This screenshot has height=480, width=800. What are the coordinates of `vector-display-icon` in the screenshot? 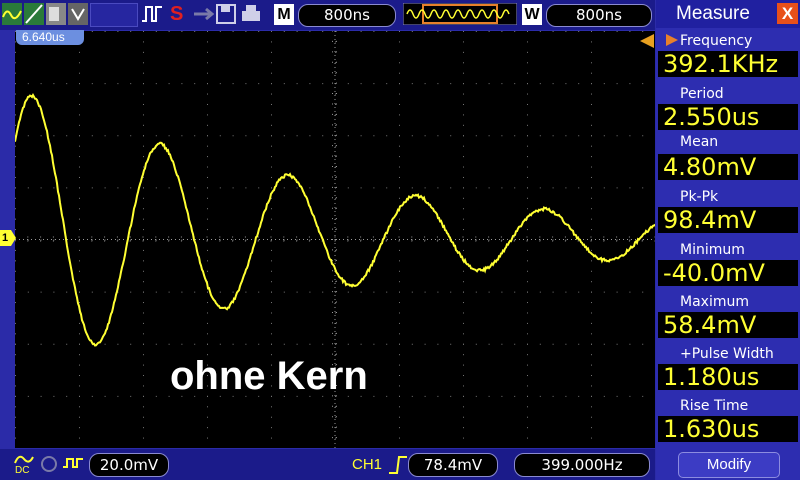 It's located at (34, 14).